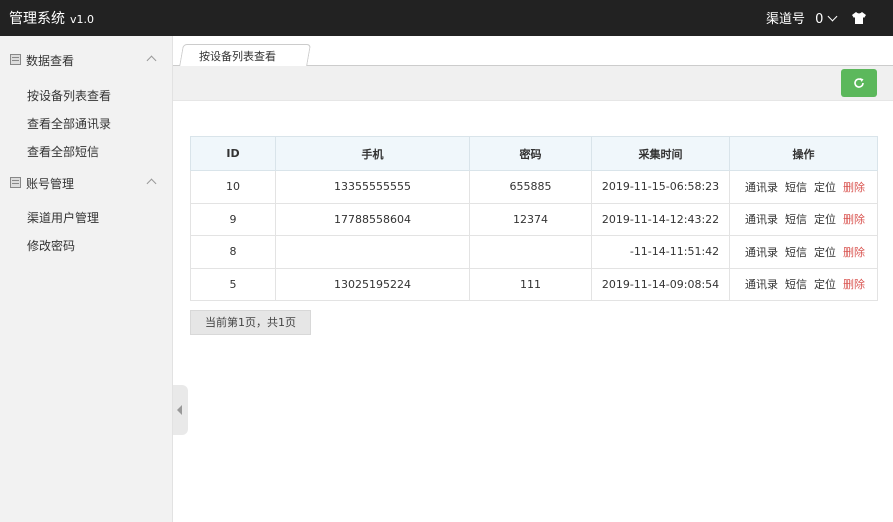  Describe the element at coordinates (51, 245) in the screenshot. I see `nav-item-change-password: 修改密码` at that location.